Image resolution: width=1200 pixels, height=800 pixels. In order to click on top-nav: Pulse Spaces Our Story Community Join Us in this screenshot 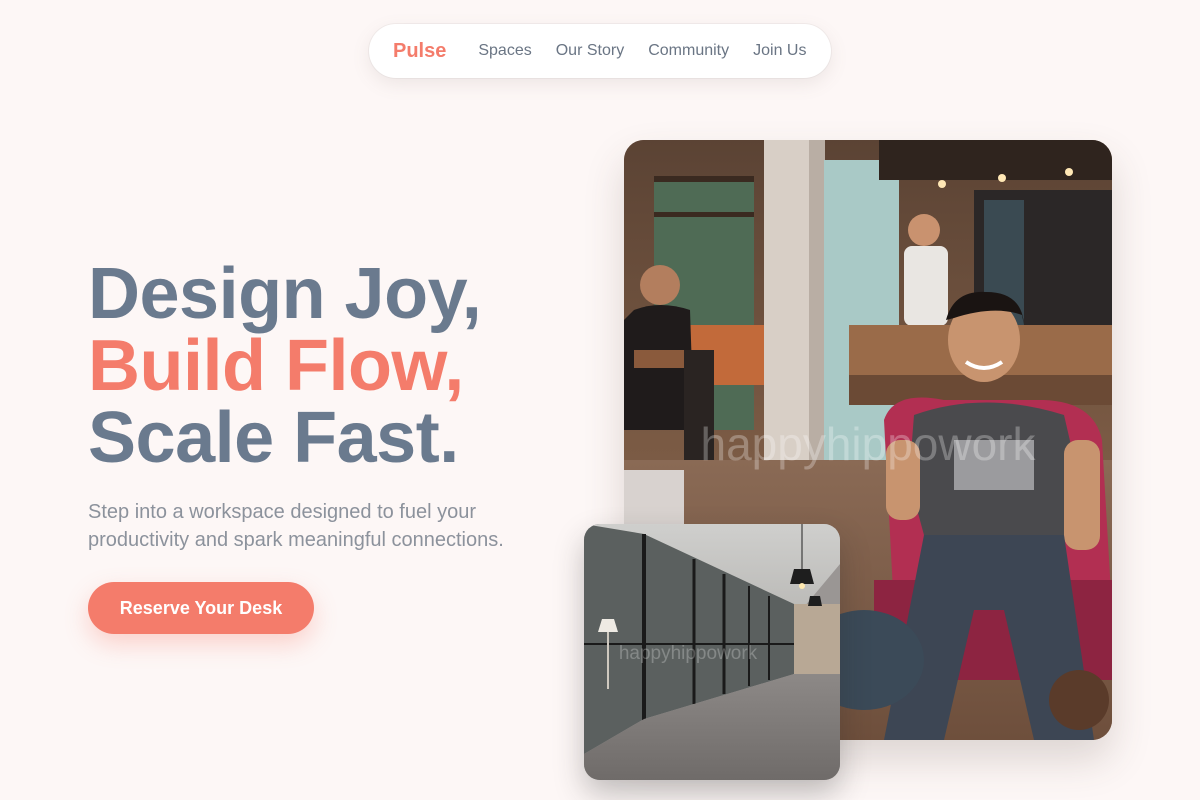, I will do `click(600, 51)`.